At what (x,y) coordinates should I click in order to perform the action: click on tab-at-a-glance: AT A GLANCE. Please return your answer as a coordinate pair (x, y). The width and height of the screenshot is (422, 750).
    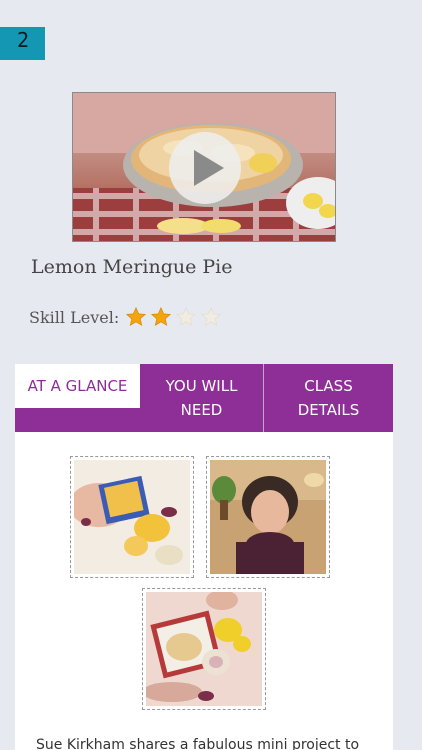
    Looking at the image, I should click on (77, 386).